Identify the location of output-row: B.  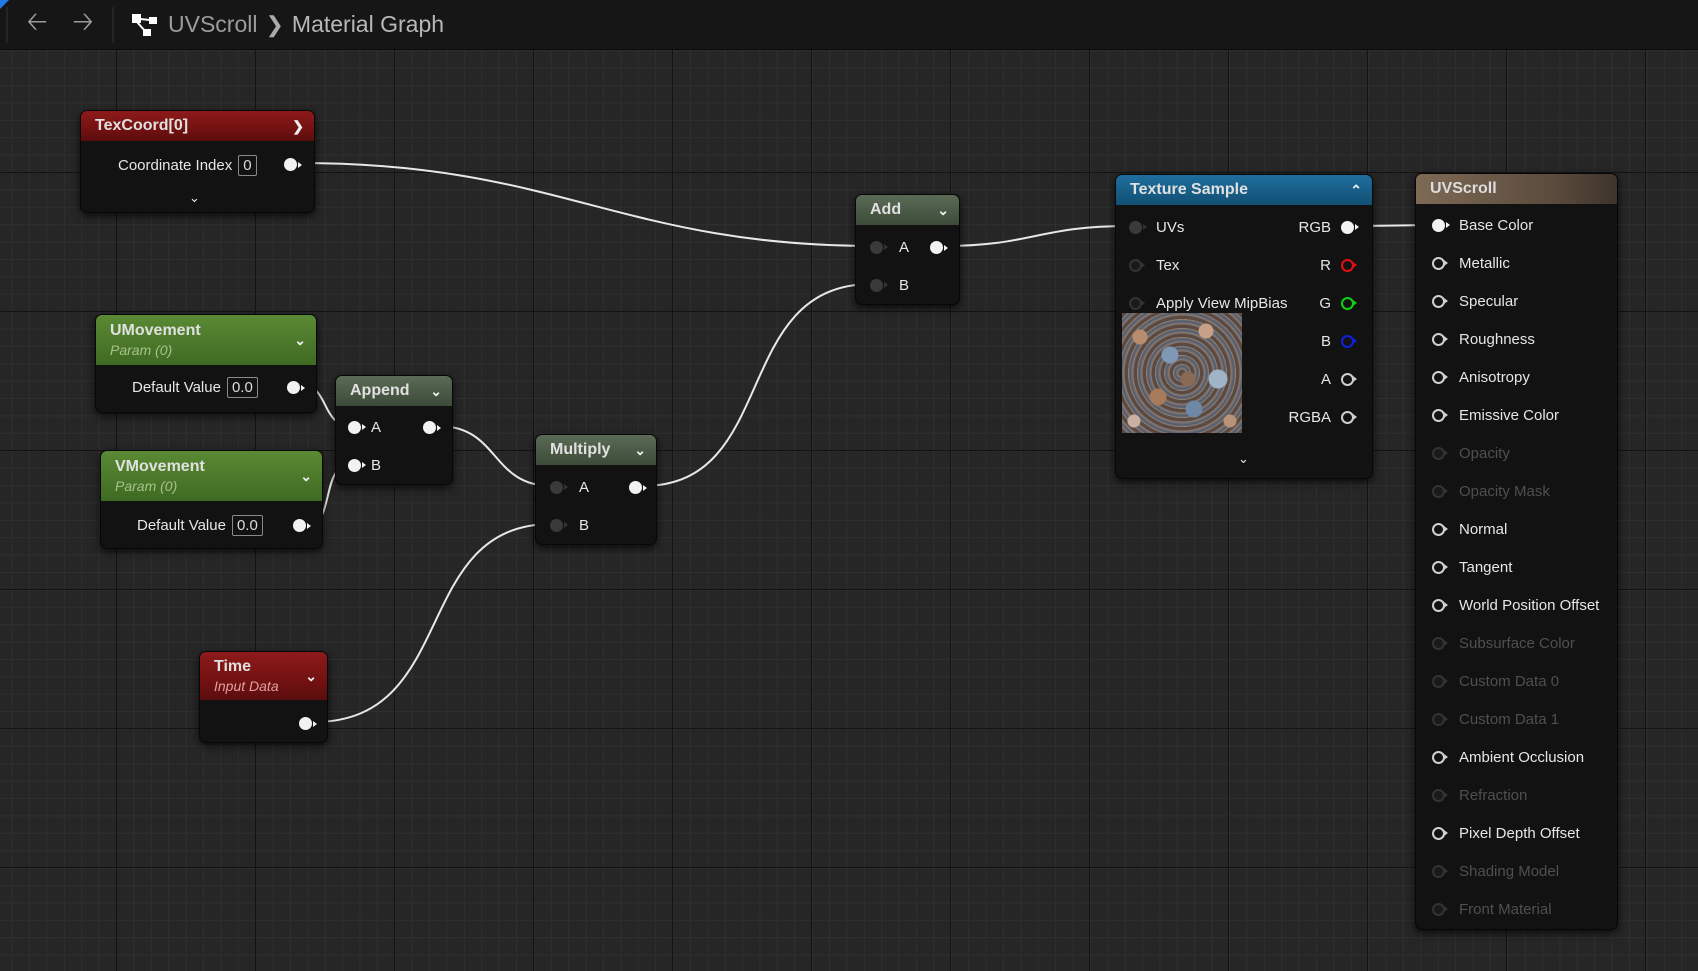
(1339, 341).